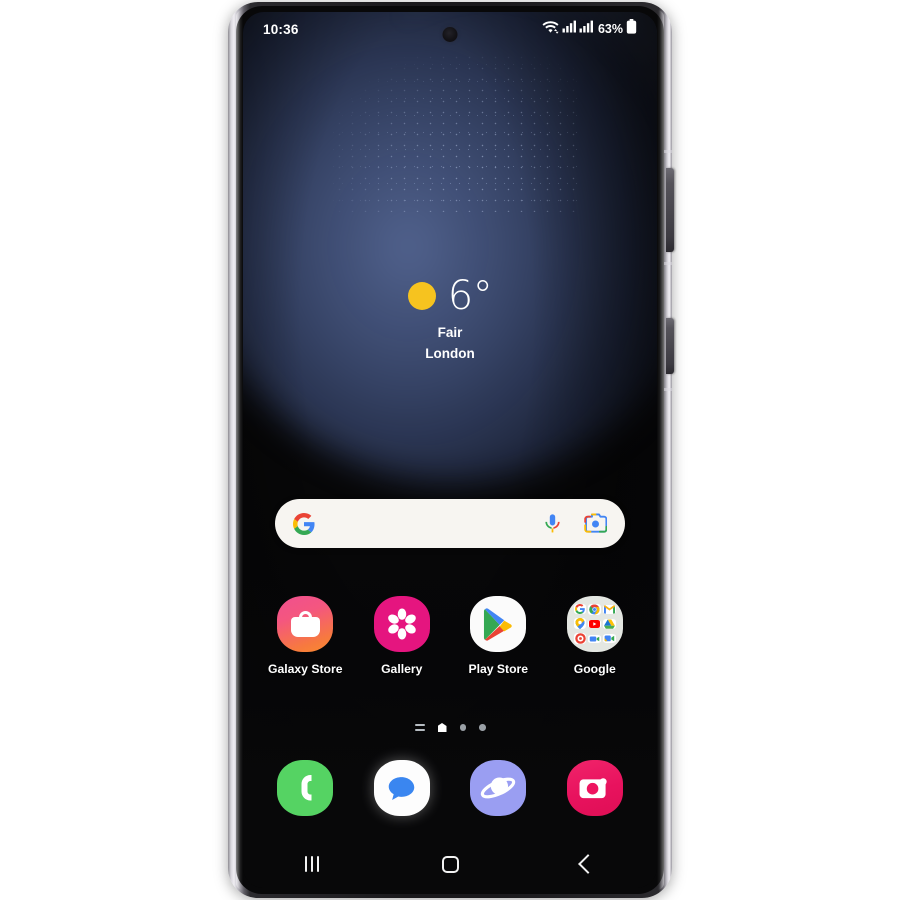  I want to click on gallery-flower-icon, so click(401, 624).